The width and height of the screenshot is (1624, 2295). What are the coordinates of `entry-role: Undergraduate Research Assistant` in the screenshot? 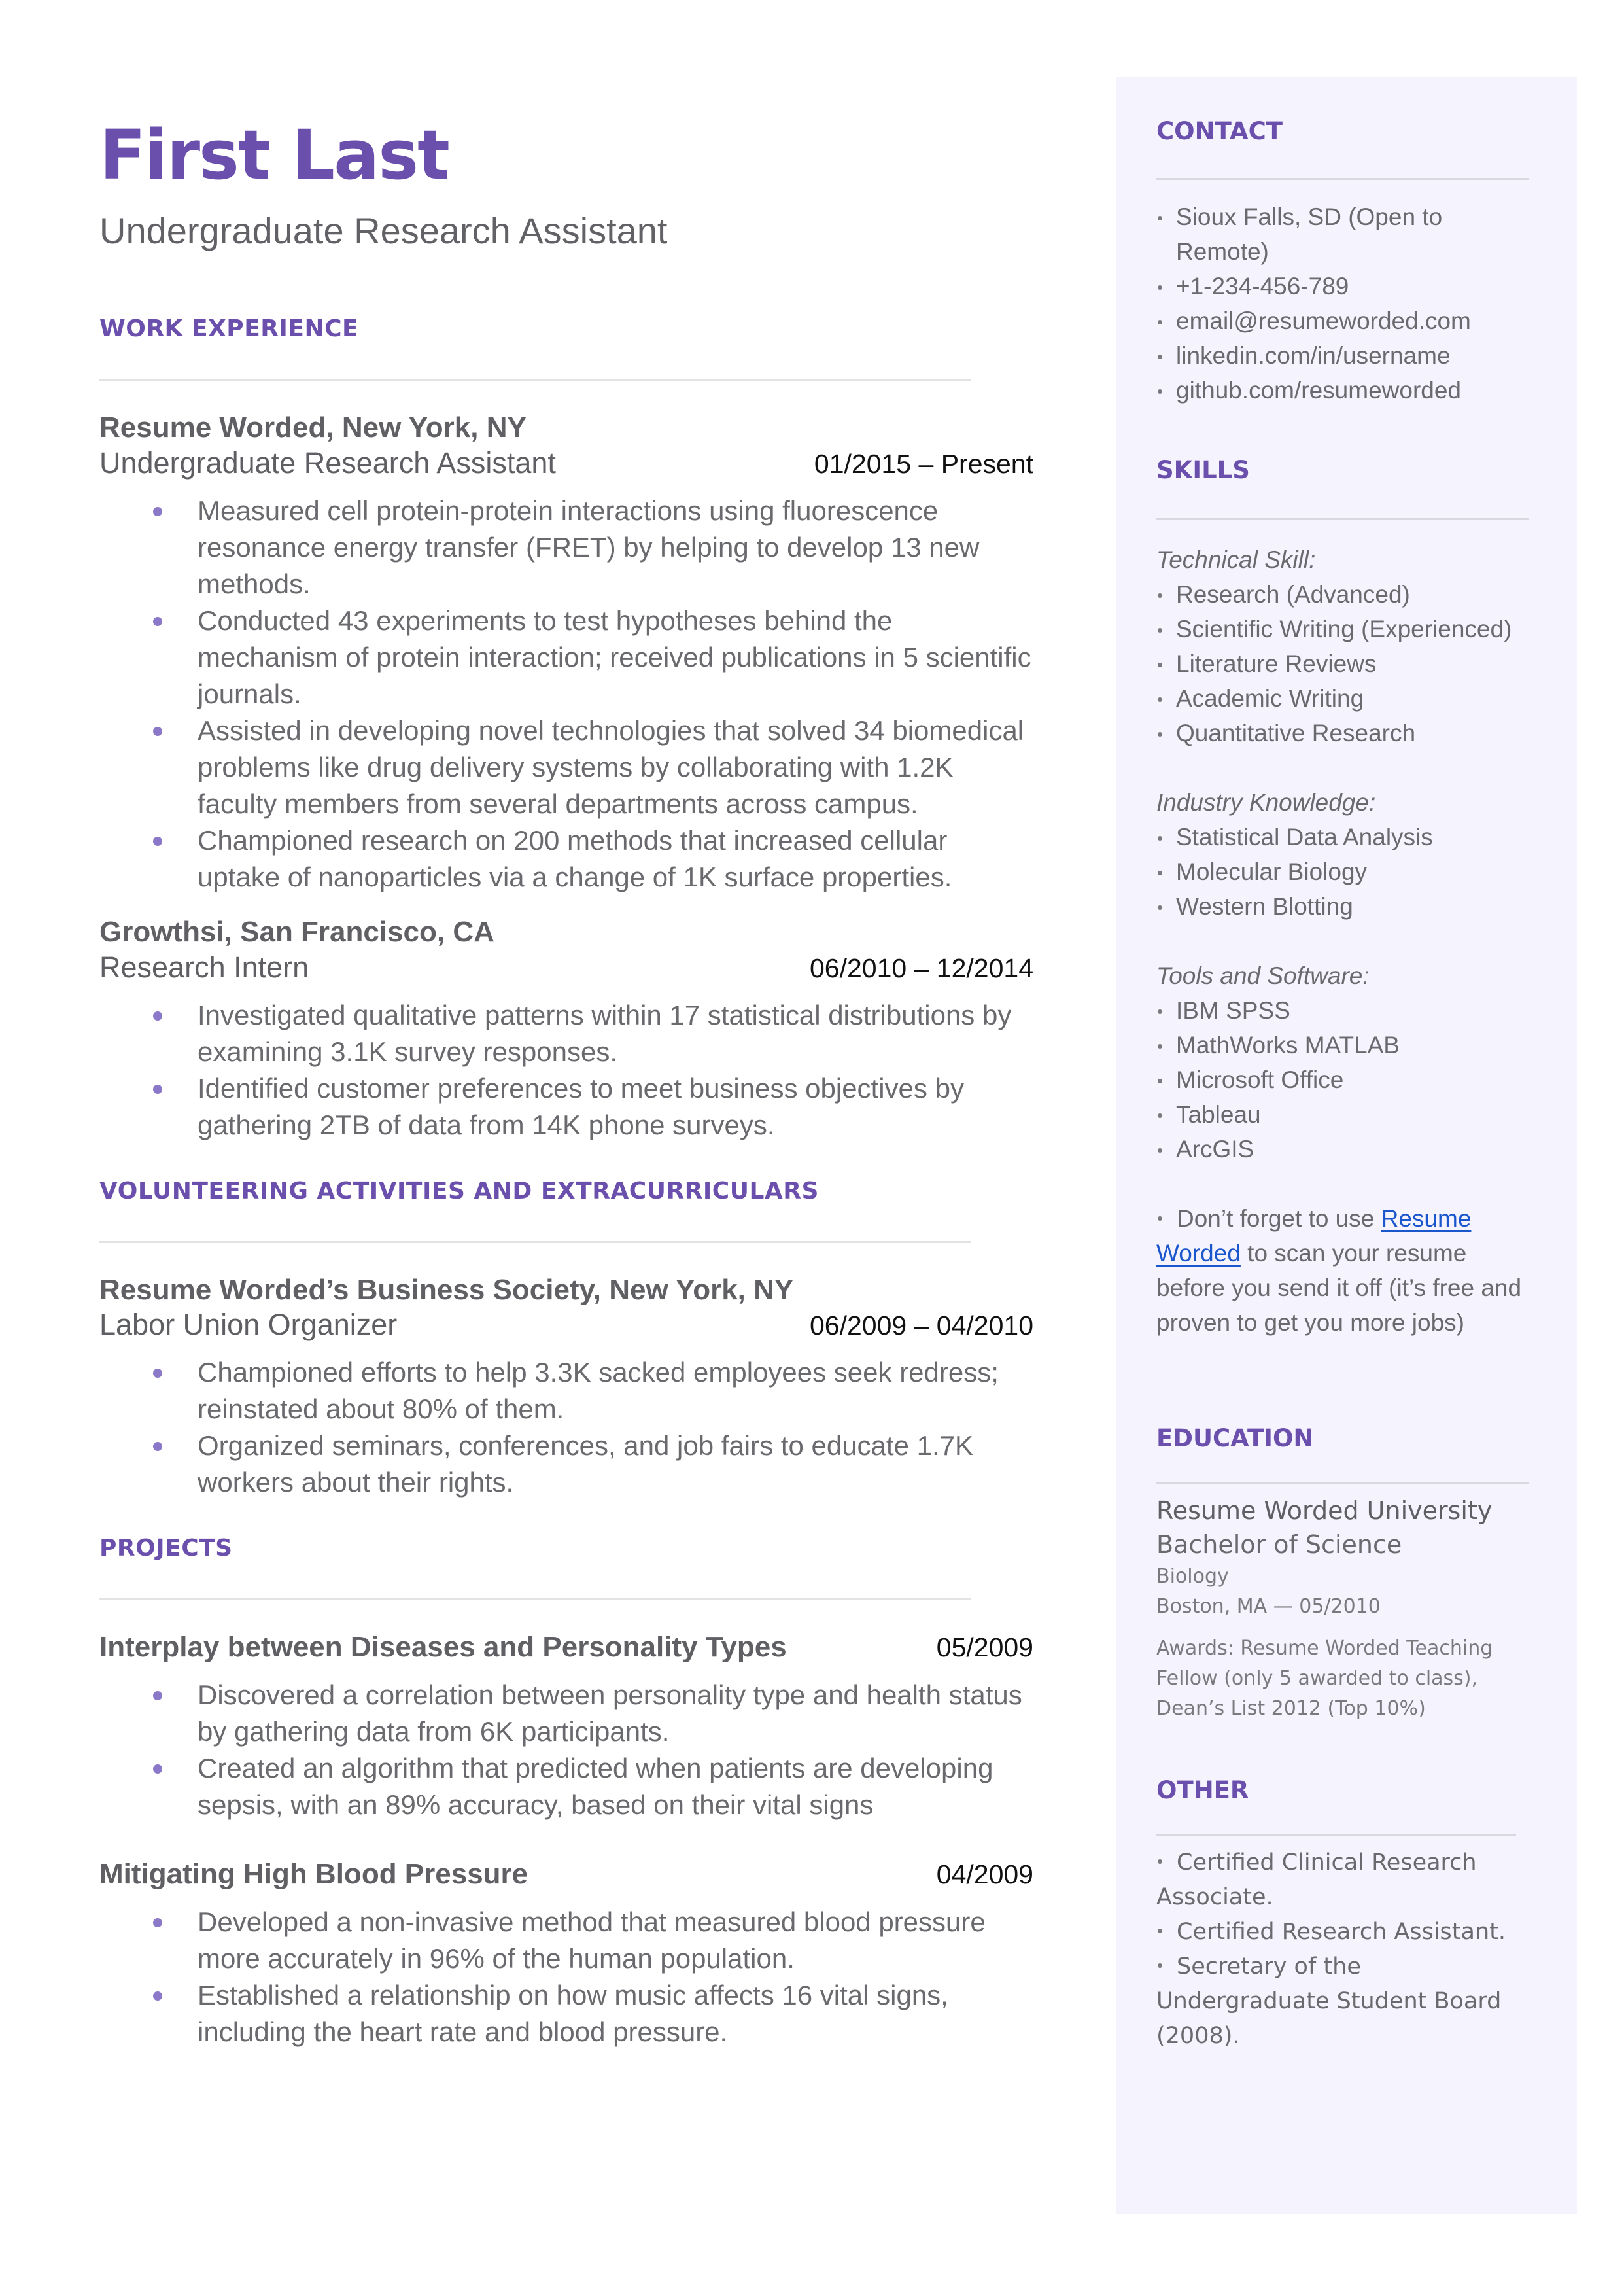 It's located at (327, 463).